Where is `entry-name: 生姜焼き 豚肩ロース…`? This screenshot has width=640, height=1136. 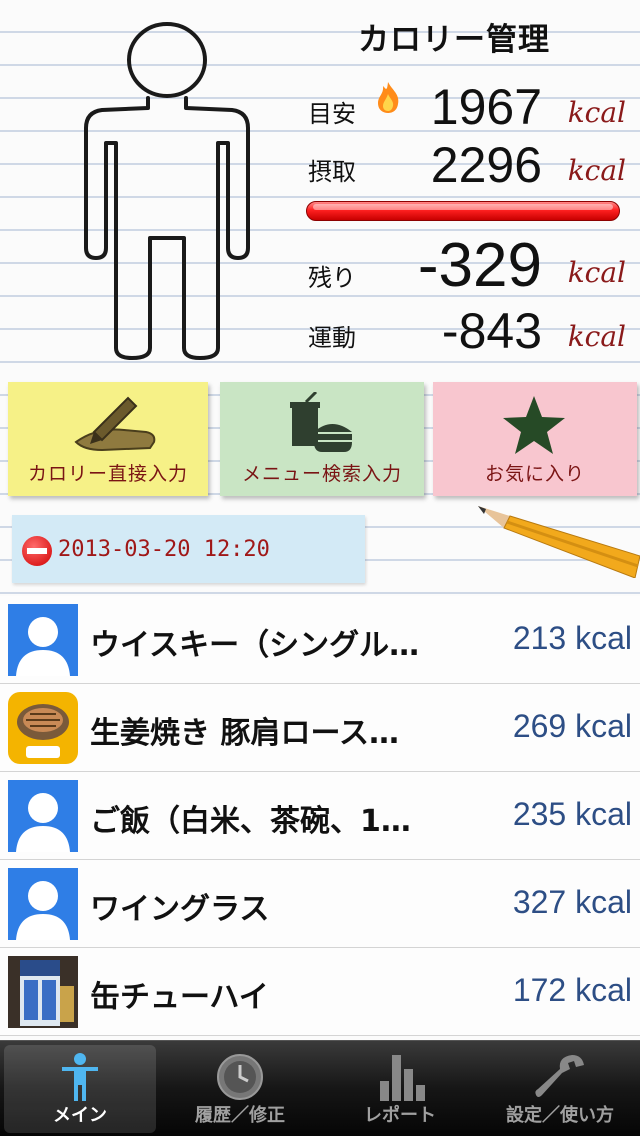
entry-name: 生姜焼き 豚肩ロース… is located at coordinates (244, 733).